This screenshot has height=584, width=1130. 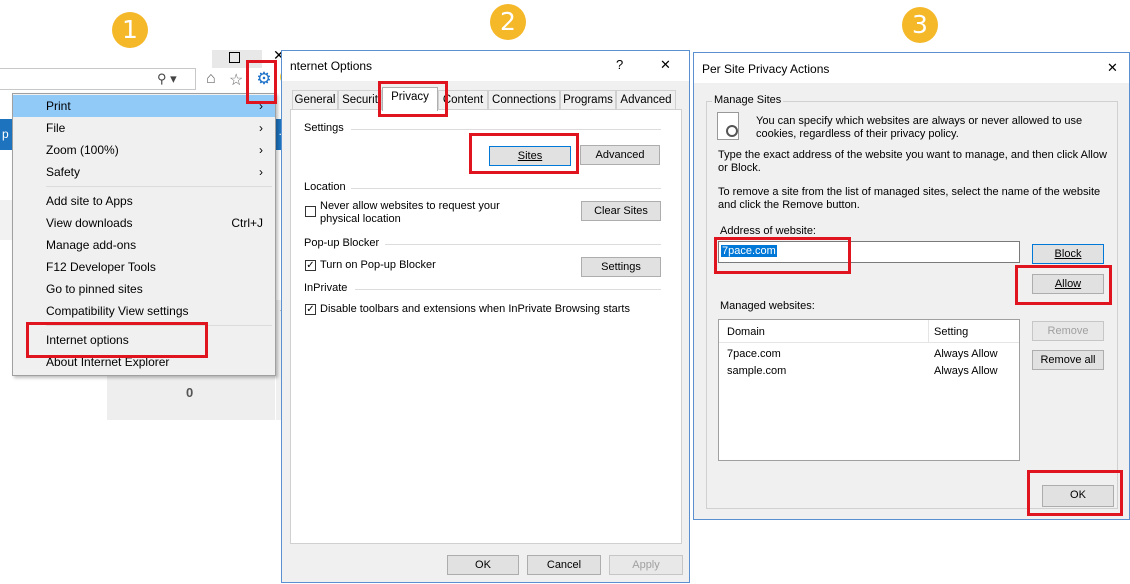 I want to click on sites-button: Sites, so click(x=530, y=156).